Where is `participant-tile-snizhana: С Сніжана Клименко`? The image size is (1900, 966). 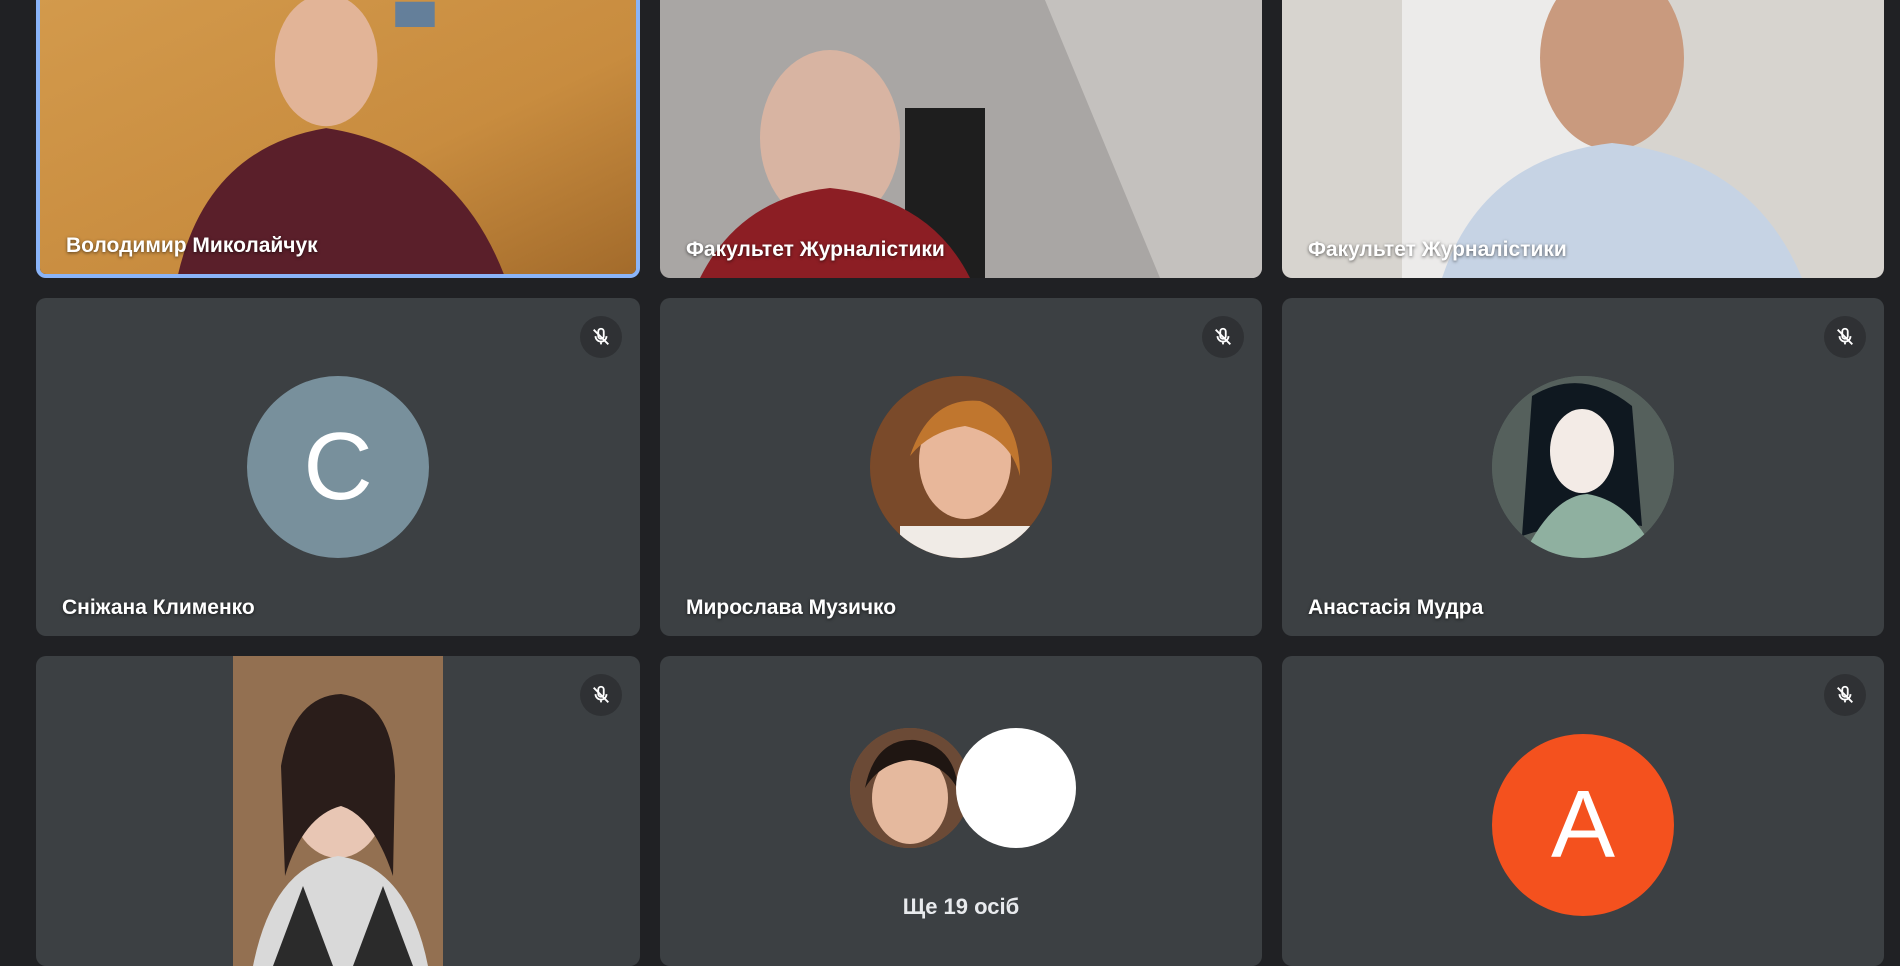 participant-tile-snizhana: С Сніжана Клименко is located at coordinates (338, 467).